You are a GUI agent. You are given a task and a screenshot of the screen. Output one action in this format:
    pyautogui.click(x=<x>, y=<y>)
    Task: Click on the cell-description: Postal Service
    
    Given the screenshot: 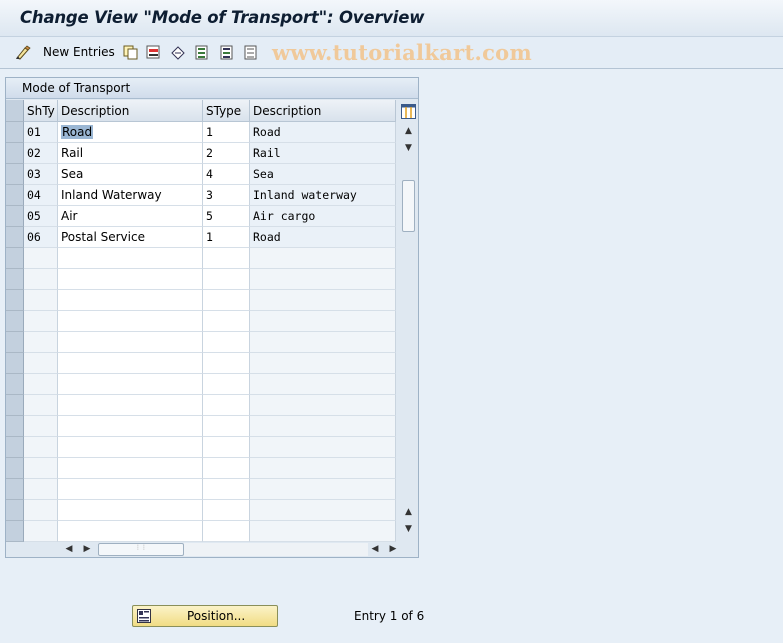 What is the action you would take?
    pyautogui.click(x=130, y=237)
    